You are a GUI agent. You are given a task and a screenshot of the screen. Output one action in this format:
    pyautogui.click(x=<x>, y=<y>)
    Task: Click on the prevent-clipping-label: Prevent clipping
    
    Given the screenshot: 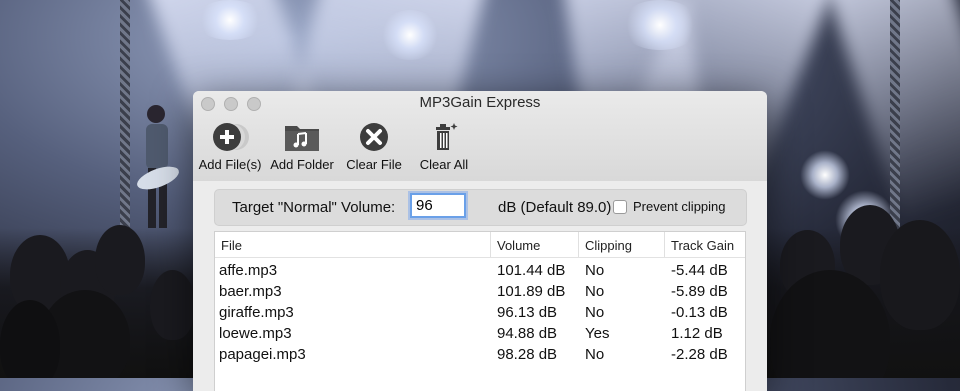 What is the action you would take?
    pyautogui.click(x=679, y=206)
    